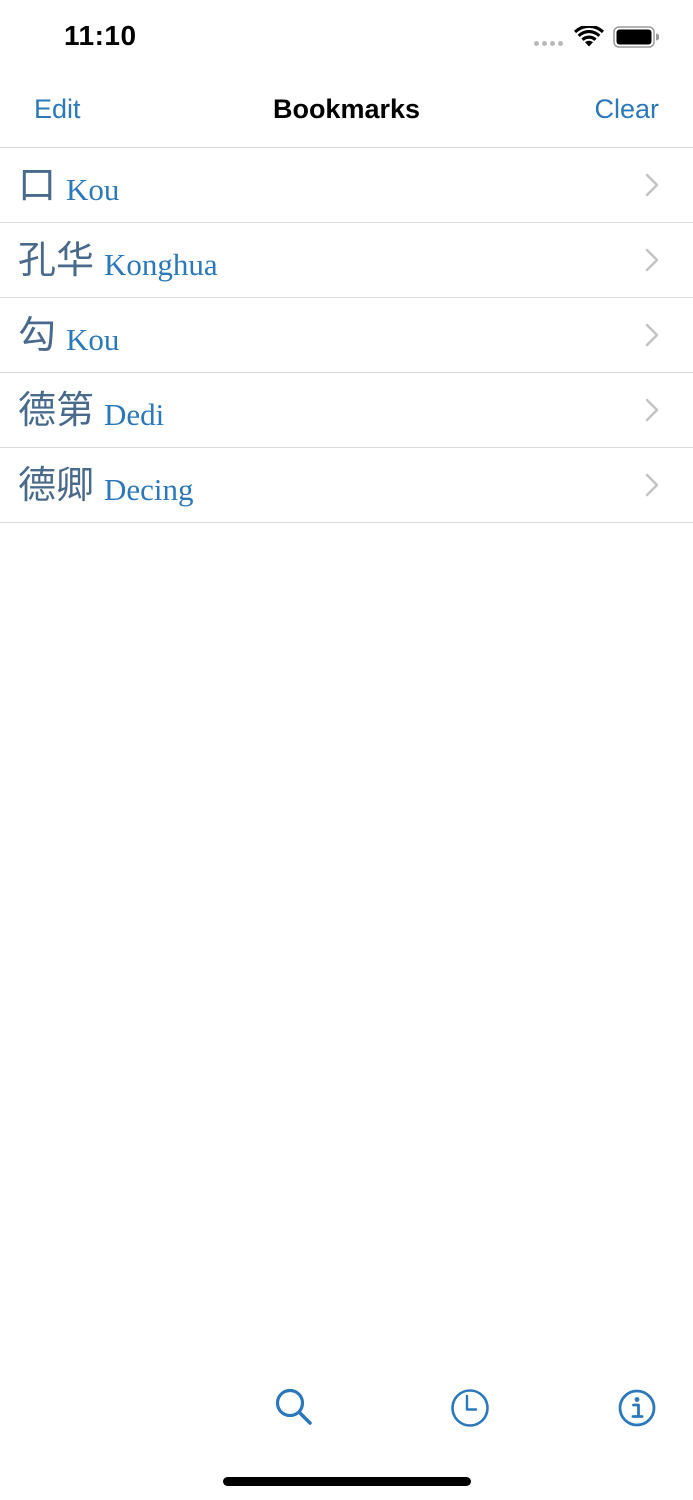 The width and height of the screenshot is (693, 1500). I want to click on bookmark-row: 口 Kou, so click(346, 185).